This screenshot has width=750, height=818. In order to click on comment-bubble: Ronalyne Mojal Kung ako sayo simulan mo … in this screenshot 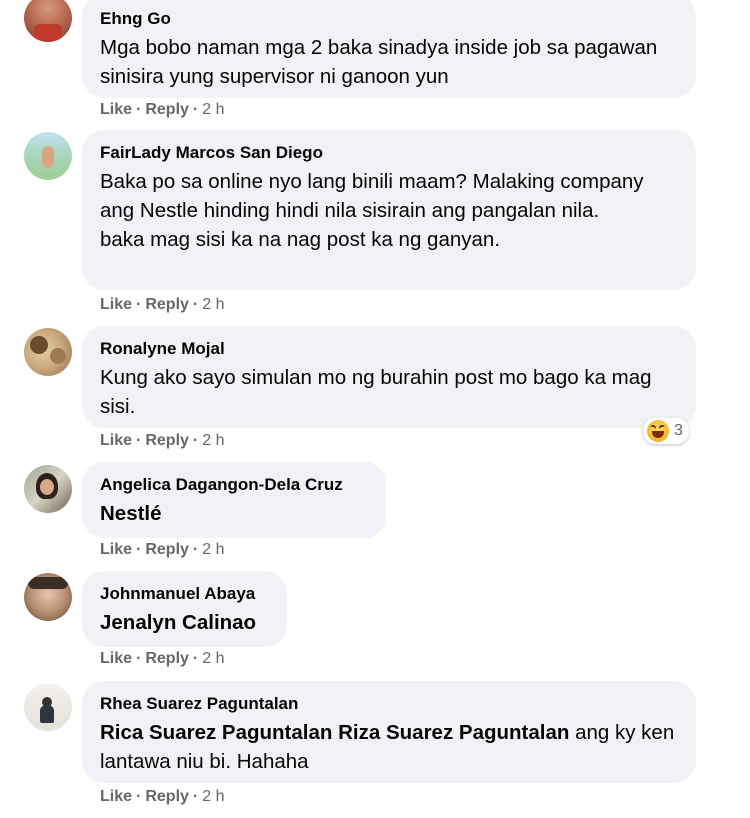, I will do `click(389, 377)`.